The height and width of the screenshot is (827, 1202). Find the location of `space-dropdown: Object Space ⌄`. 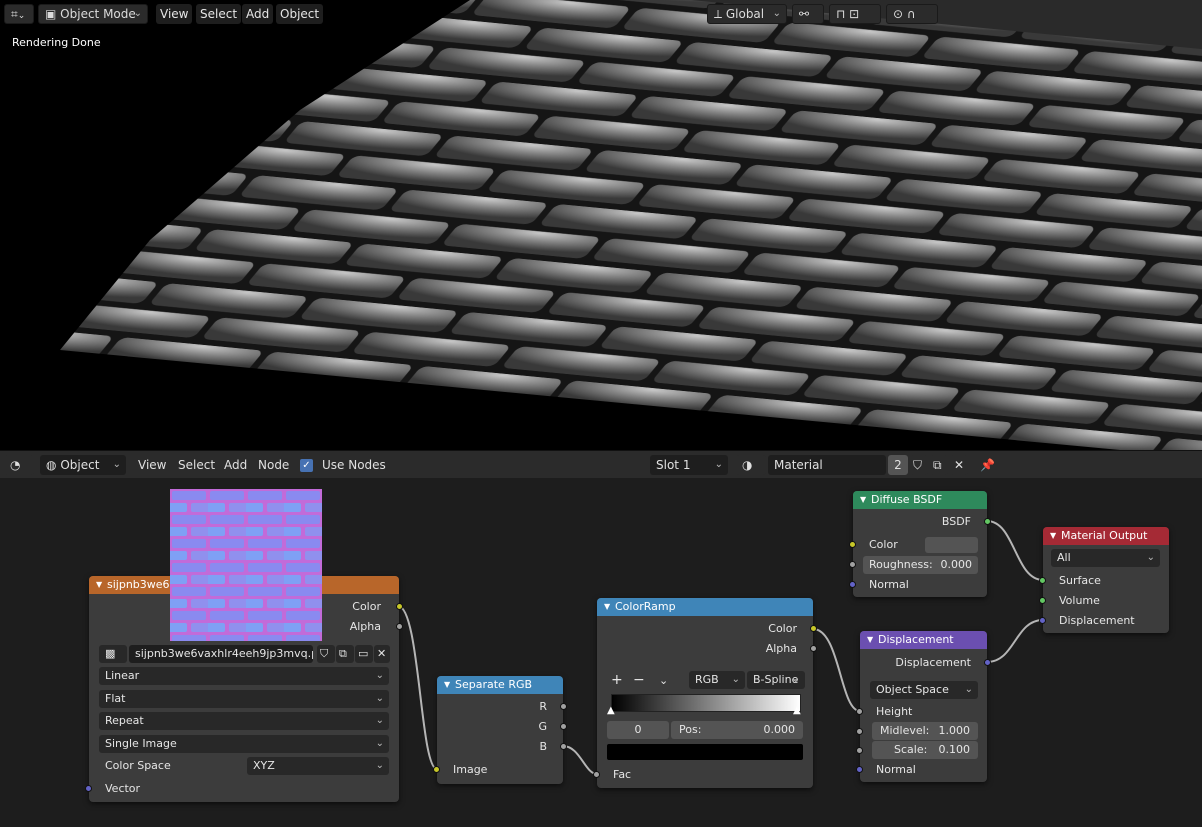

space-dropdown: Object Space ⌄ is located at coordinates (924, 690).